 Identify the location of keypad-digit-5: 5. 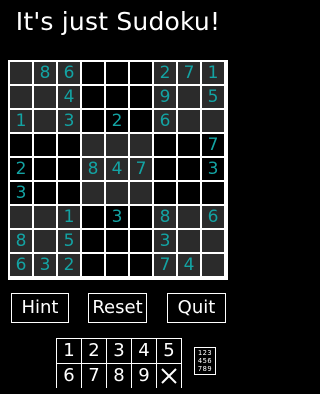
(169, 351).